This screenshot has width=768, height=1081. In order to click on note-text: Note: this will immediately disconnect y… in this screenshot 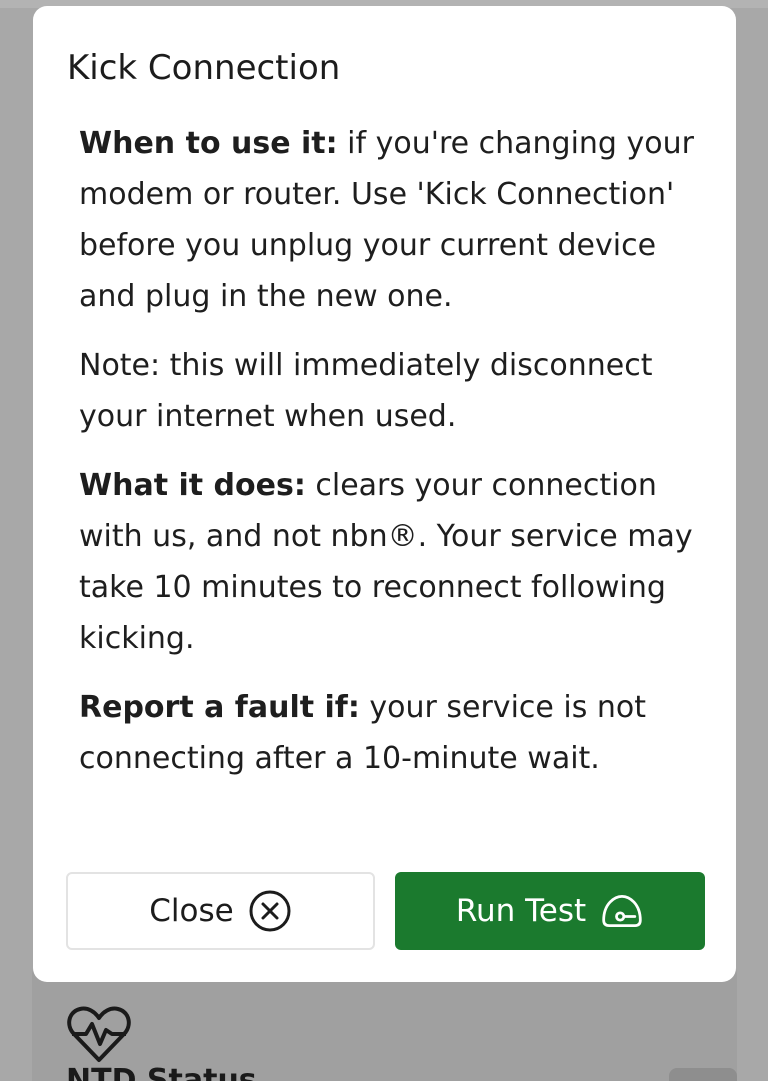, I will do `click(366, 391)`.